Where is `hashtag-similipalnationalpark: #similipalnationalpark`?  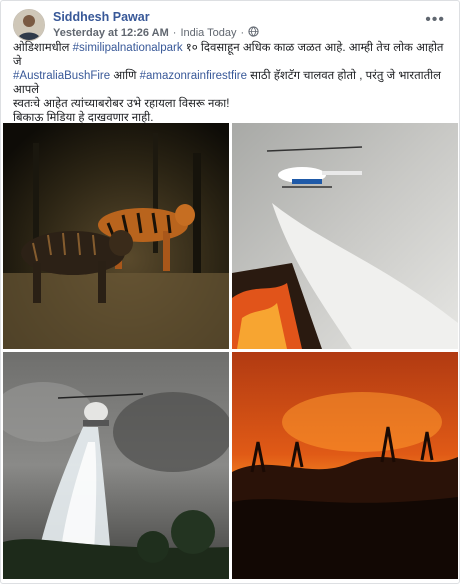 hashtag-similipalnationalpark: #similipalnationalpark is located at coordinates (128, 48).